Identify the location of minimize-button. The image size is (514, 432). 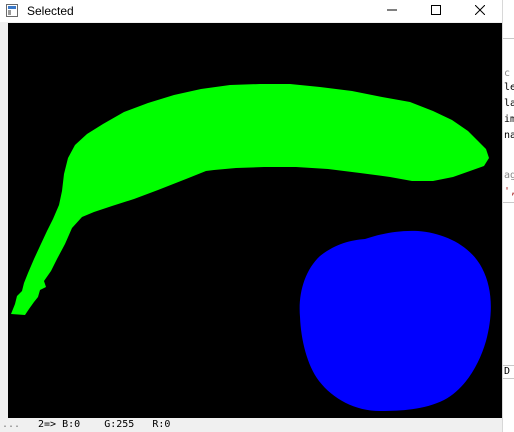
(392, 11).